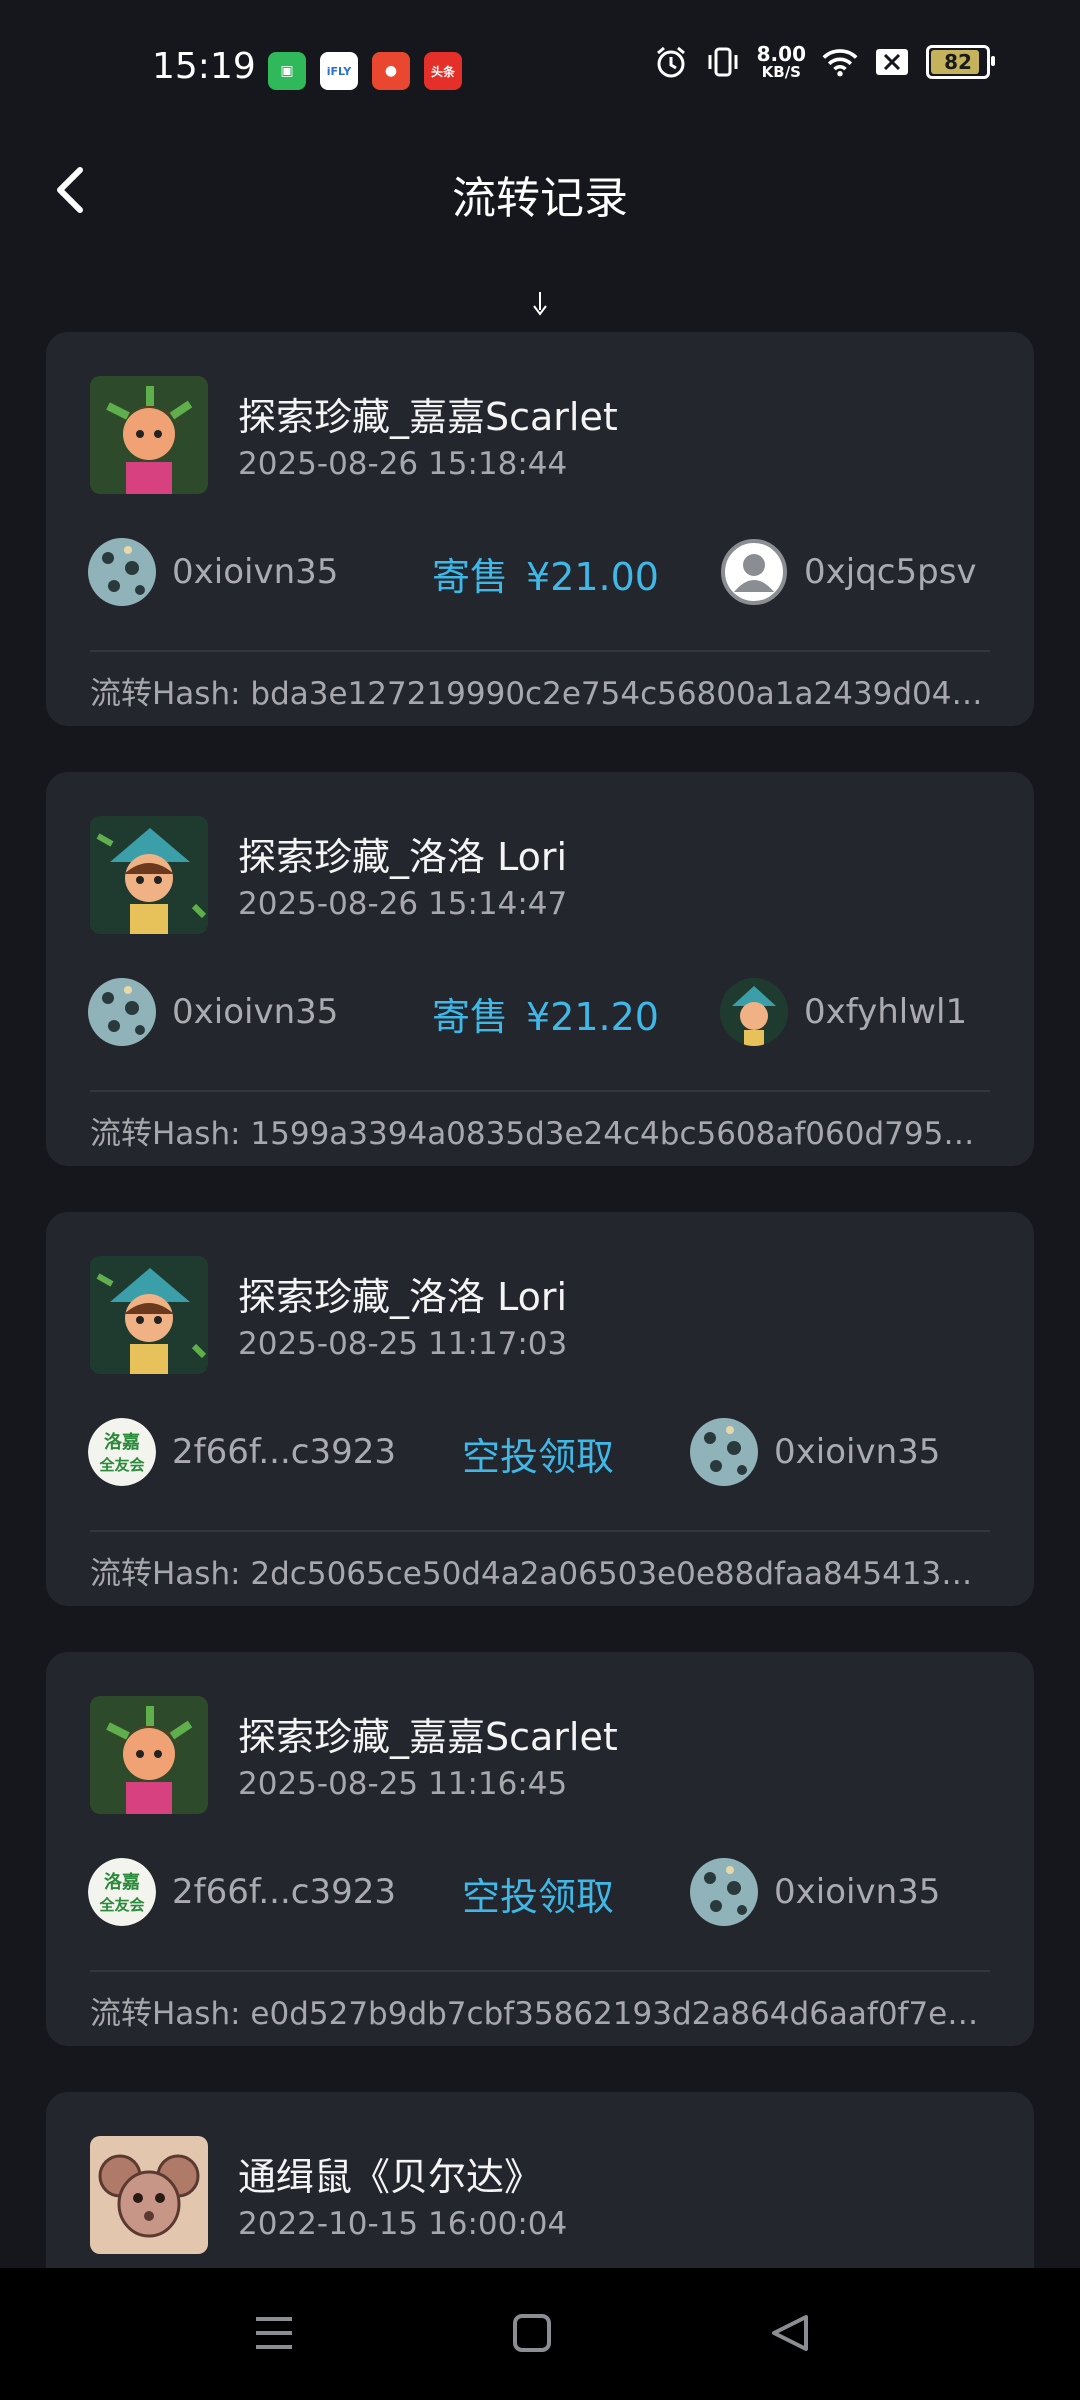 The width and height of the screenshot is (1080, 2400). I want to click on to-party: 0xfyhlwl1, so click(843, 1012).